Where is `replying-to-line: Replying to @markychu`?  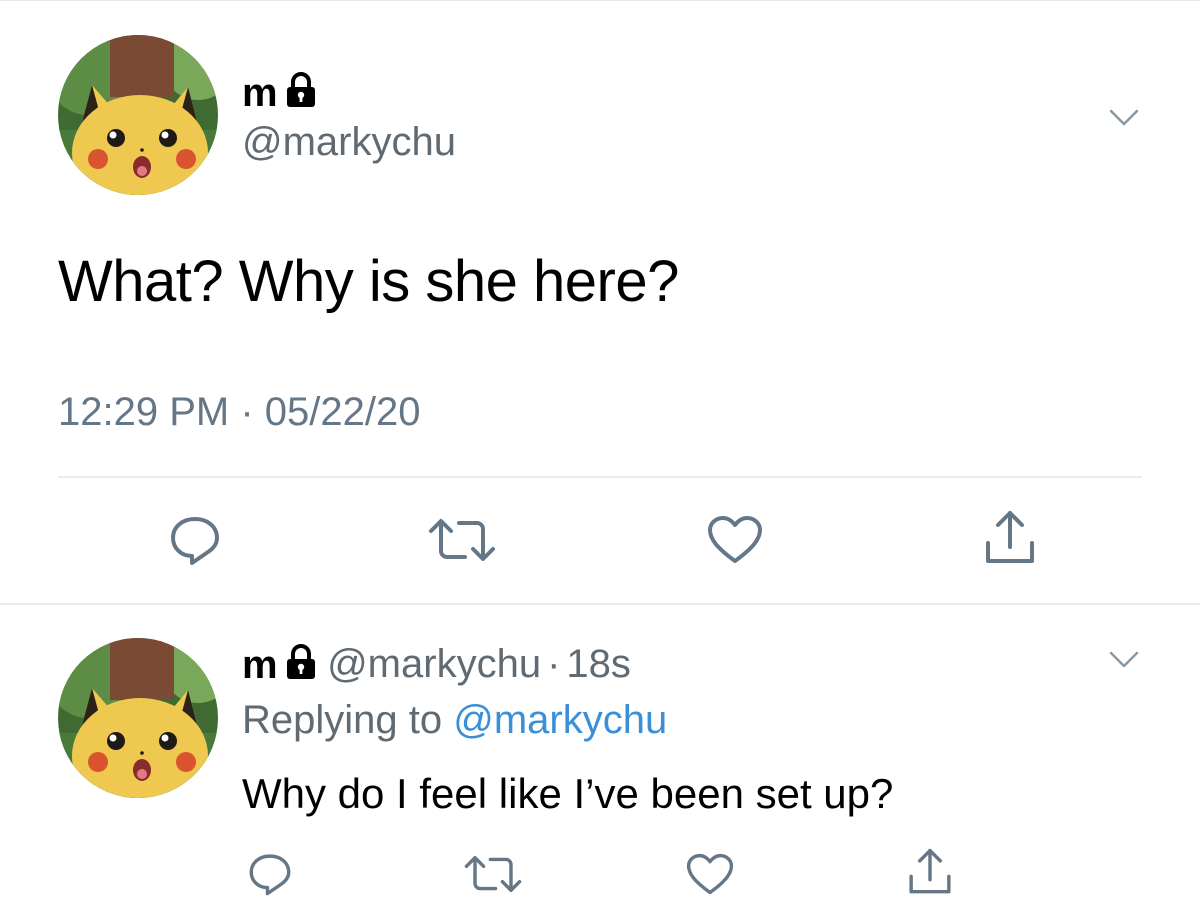
replying-to-line: Replying to @markychu is located at coordinates (454, 720).